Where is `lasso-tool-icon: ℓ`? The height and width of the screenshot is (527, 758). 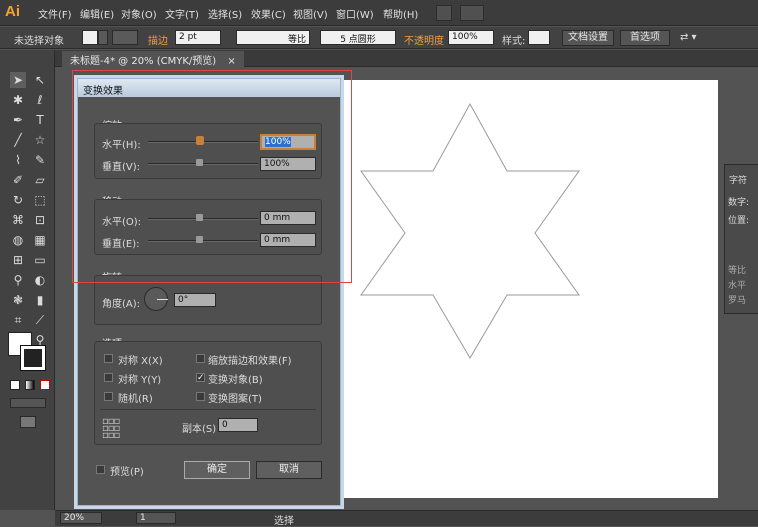 lasso-tool-icon: ℓ is located at coordinates (40, 100).